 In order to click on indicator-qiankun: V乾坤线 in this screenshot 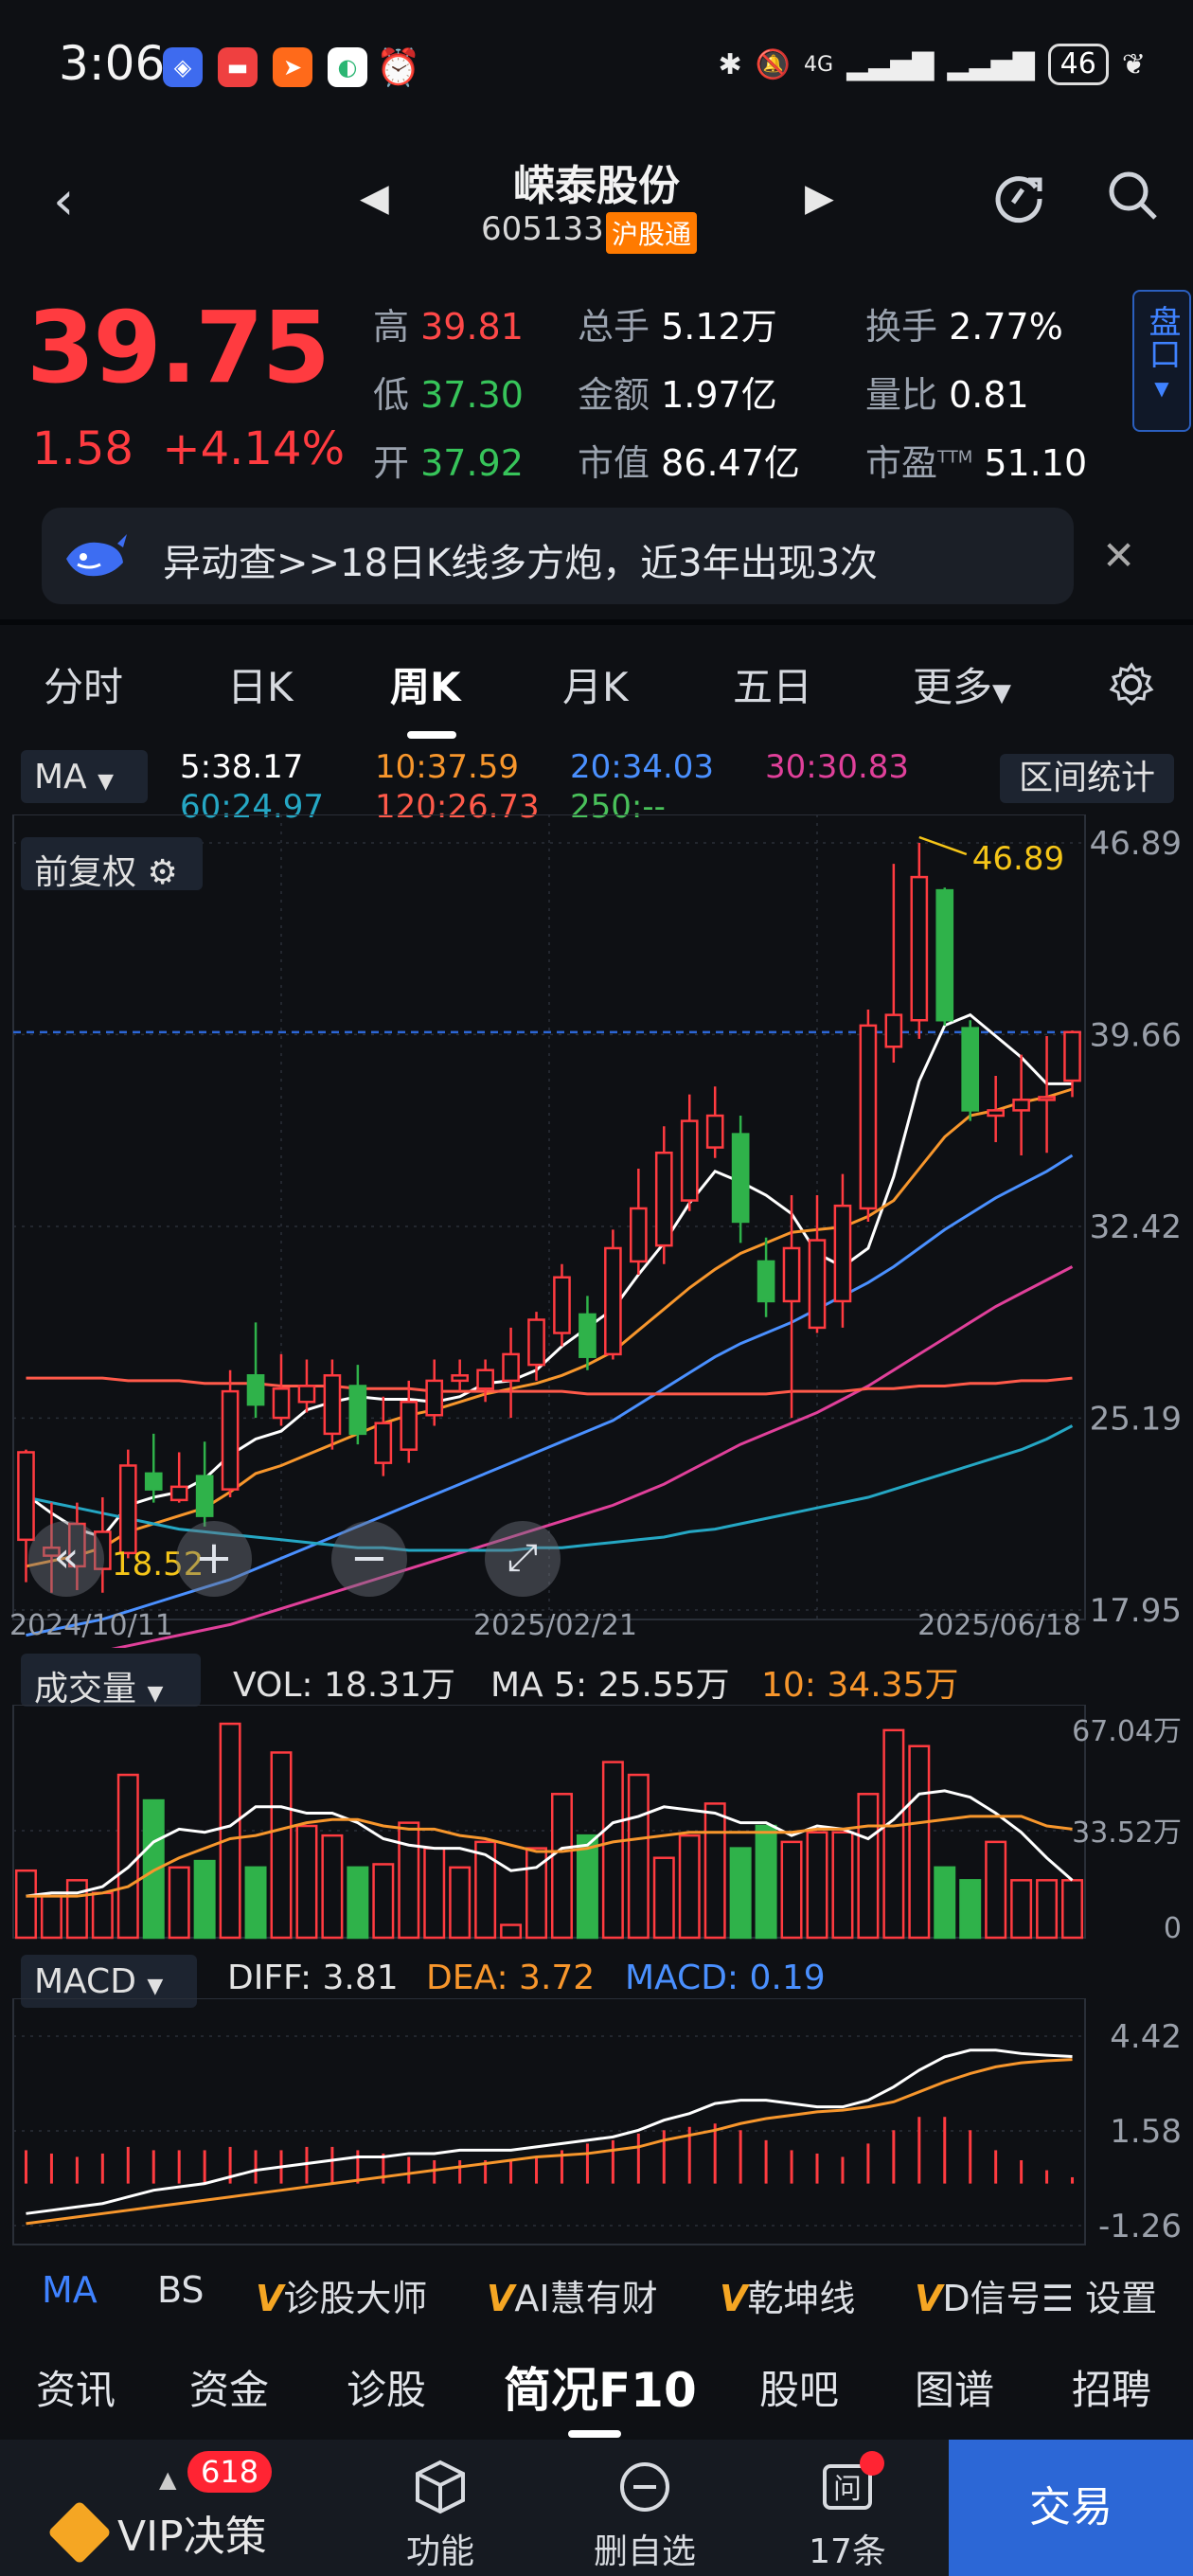, I will do `click(787, 2295)`.